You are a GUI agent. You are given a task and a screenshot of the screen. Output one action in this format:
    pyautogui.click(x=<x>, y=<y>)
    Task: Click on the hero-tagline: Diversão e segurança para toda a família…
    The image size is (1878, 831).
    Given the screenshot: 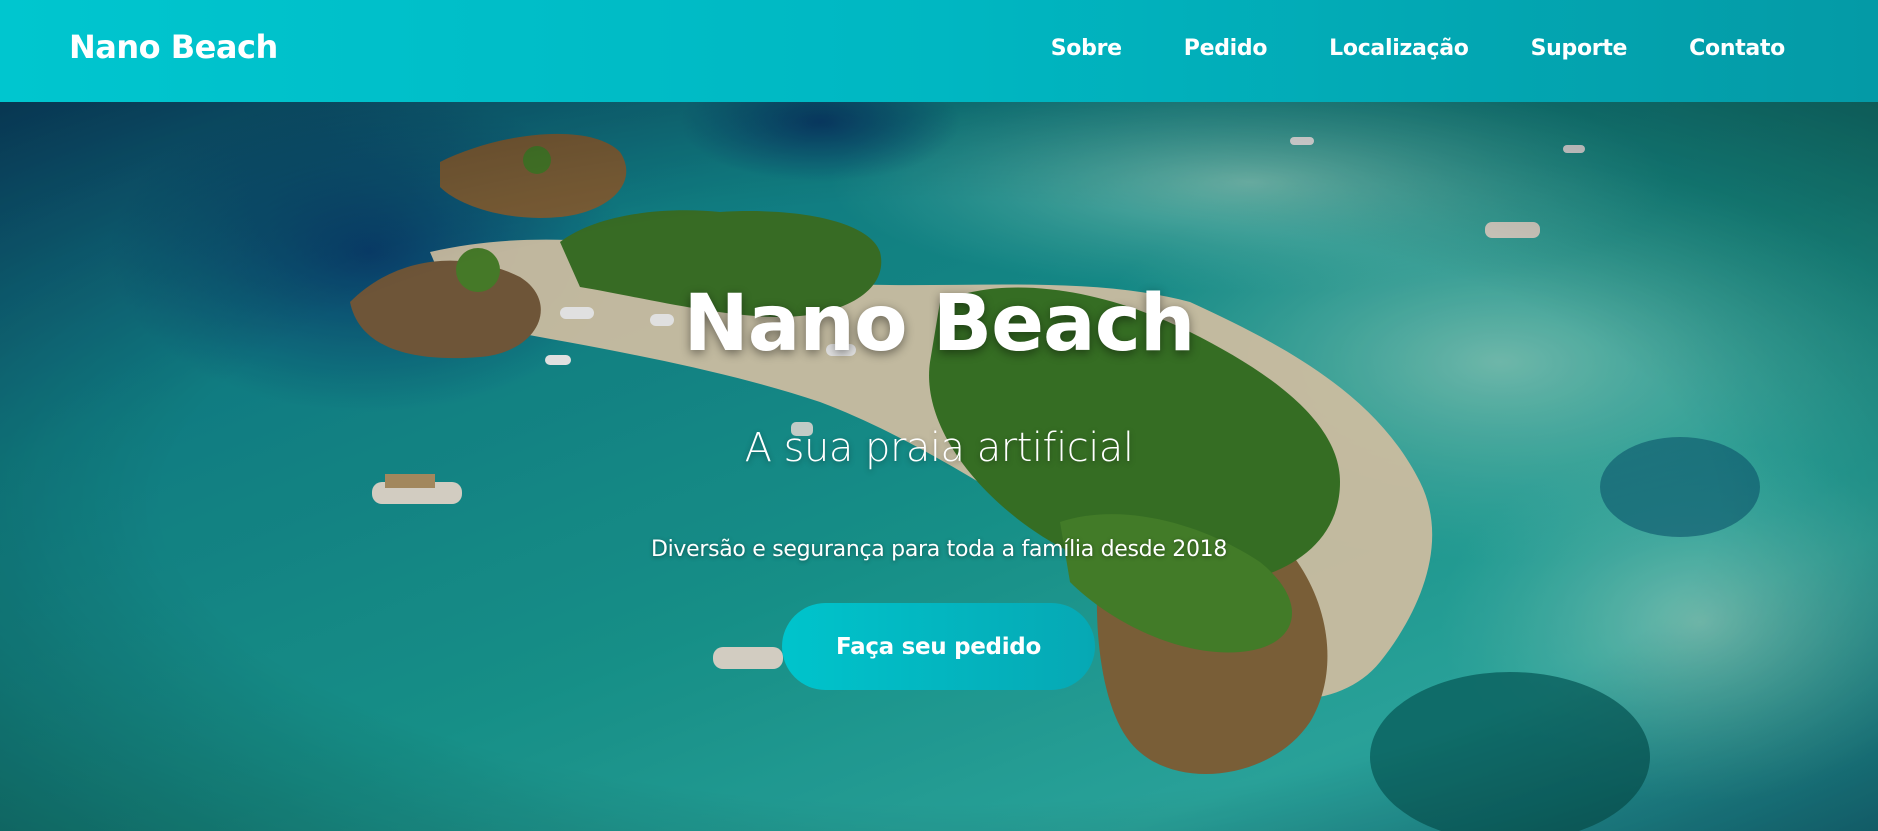 What is the action you would take?
    pyautogui.click(x=939, y=549)
    